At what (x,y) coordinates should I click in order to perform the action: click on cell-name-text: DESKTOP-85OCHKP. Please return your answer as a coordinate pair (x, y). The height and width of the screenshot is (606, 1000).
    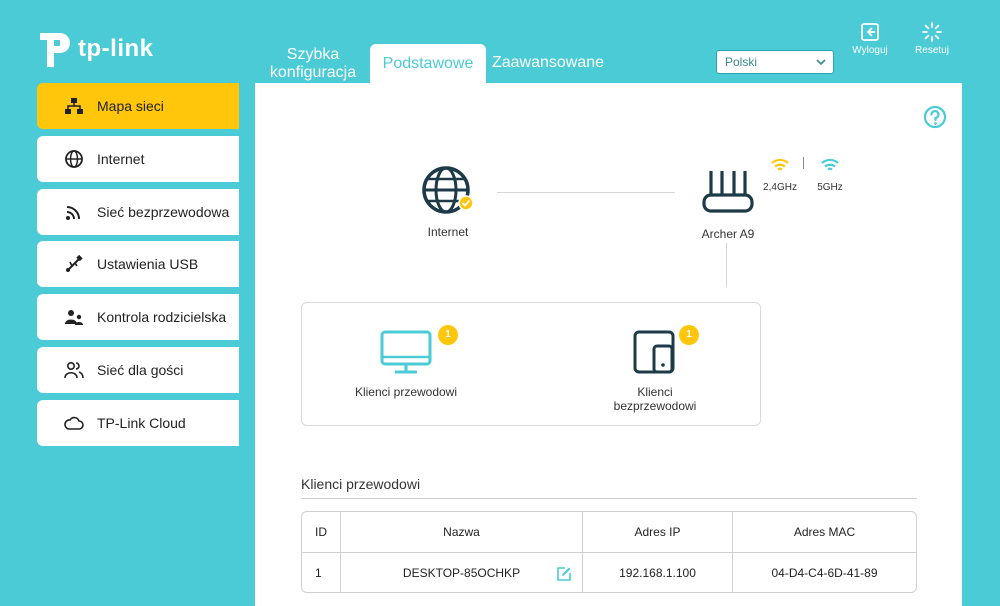
    Looking at the image, I should click on (461, 572).